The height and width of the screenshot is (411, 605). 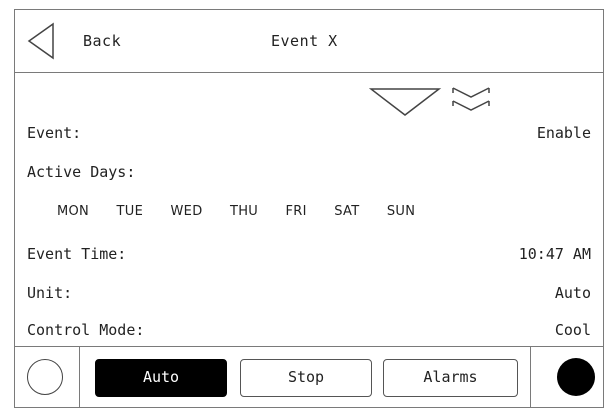 What do you see at coordinates (79, 377) in the screenshot?
I see `footer-divider-left` at bounding box center [79, 377].